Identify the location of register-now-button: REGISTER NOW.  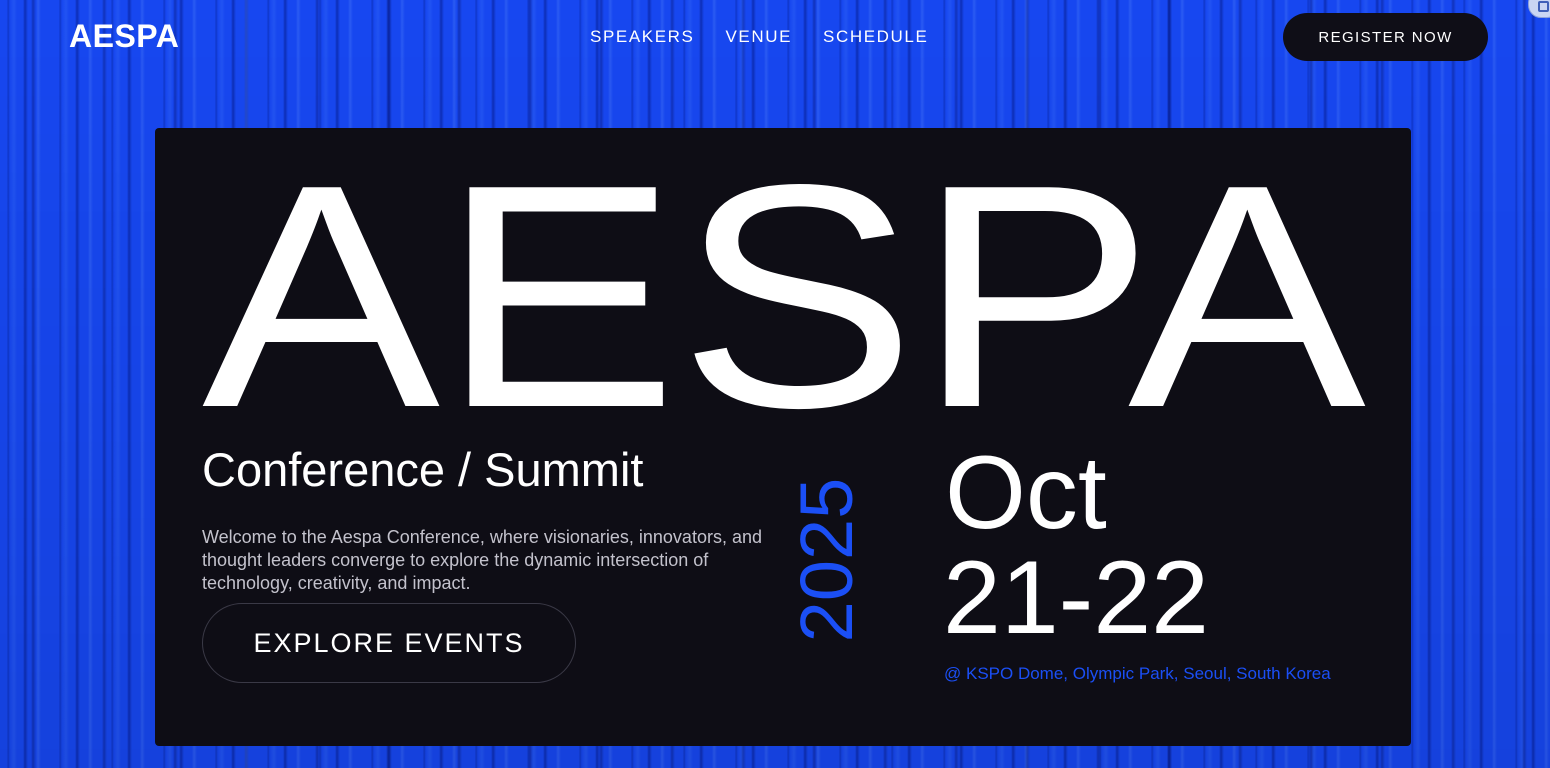
(1385, 37).